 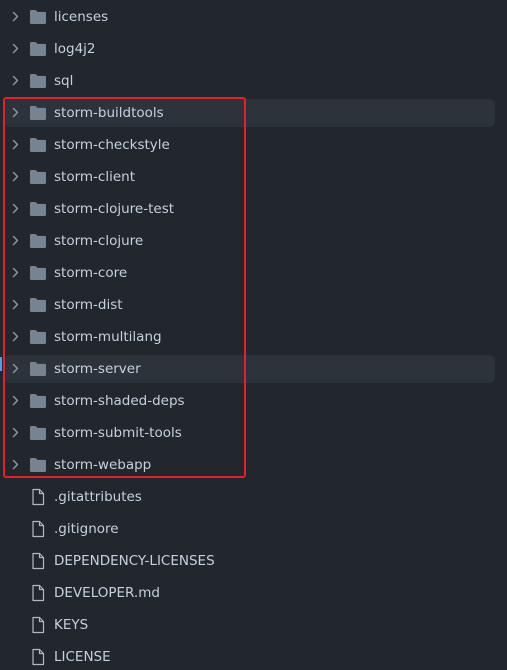 What do you see at coordinates (249, 401) in the screenshot?
I see `tree-item-storm-shaded-deps: storm-shaded-deps` at bounding box center [249, 401].